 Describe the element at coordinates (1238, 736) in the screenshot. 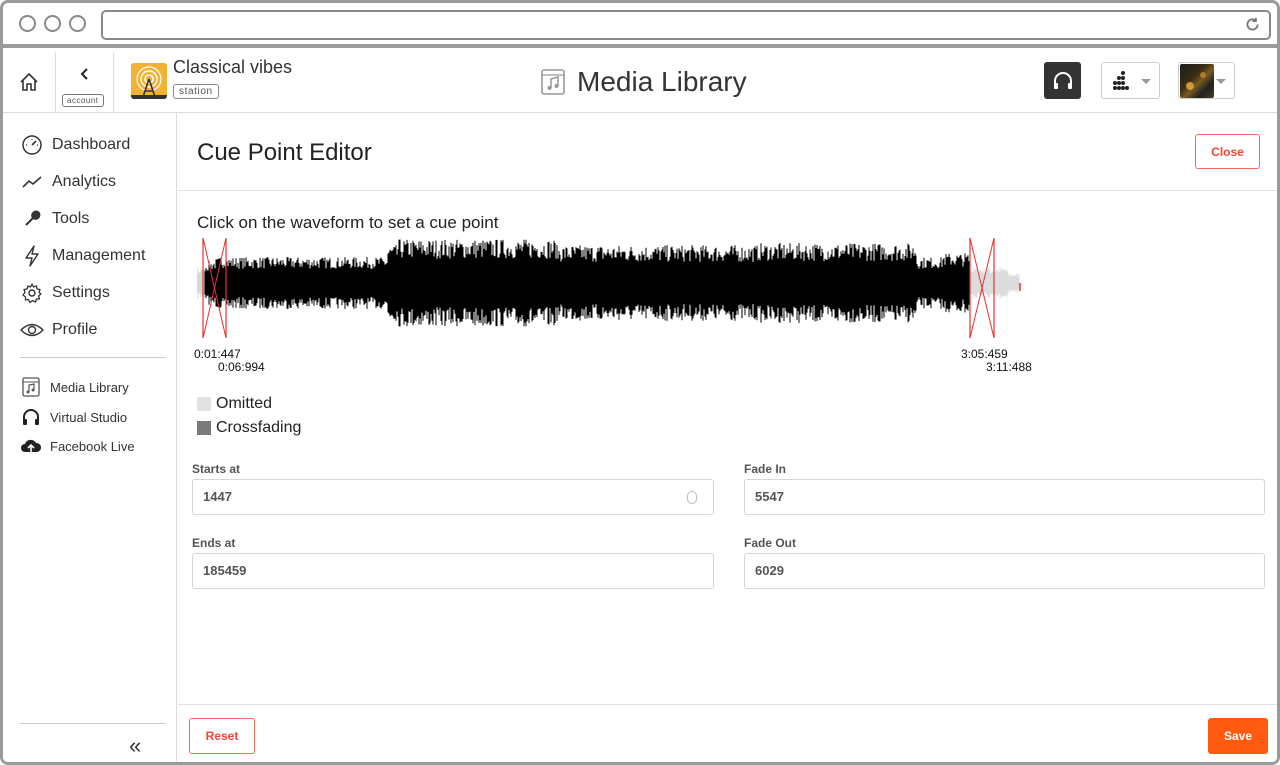

I see `save-button: Save` at that location.